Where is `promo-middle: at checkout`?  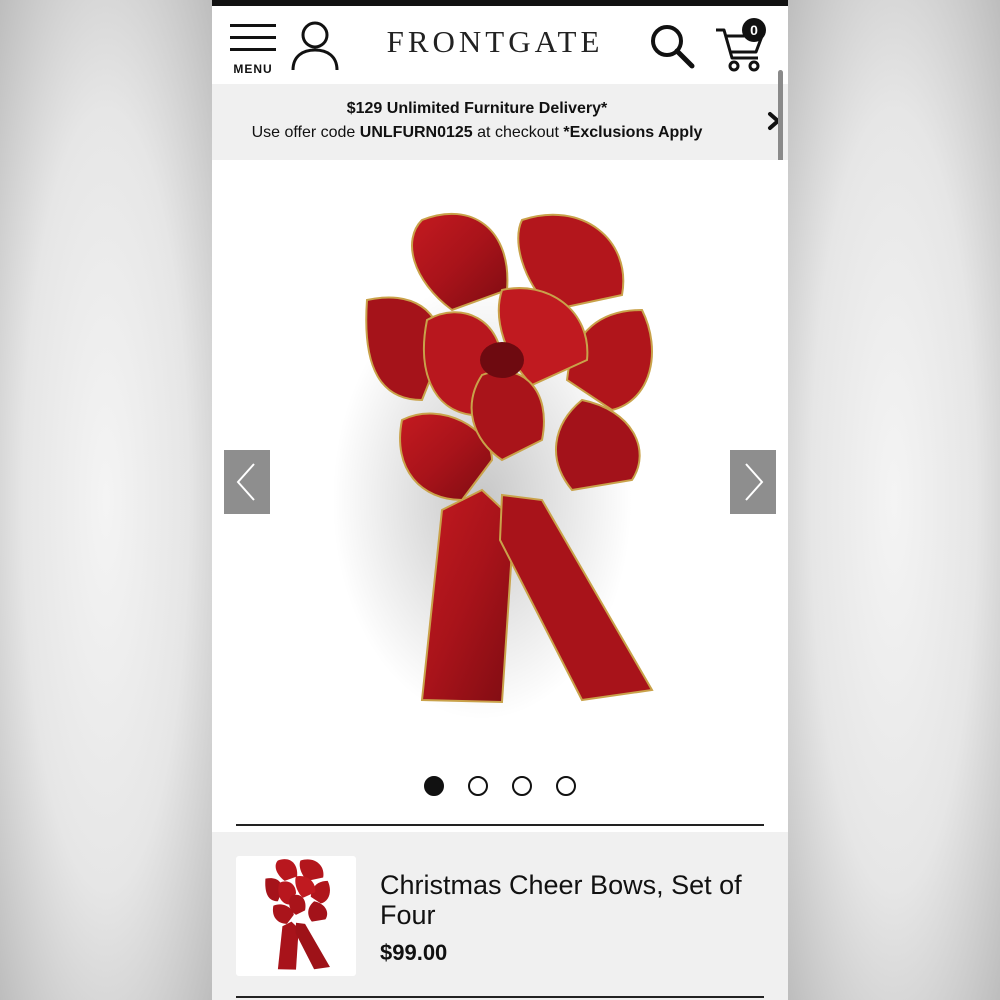
promo-middle: at checkout is located at coordinates (518, 132).